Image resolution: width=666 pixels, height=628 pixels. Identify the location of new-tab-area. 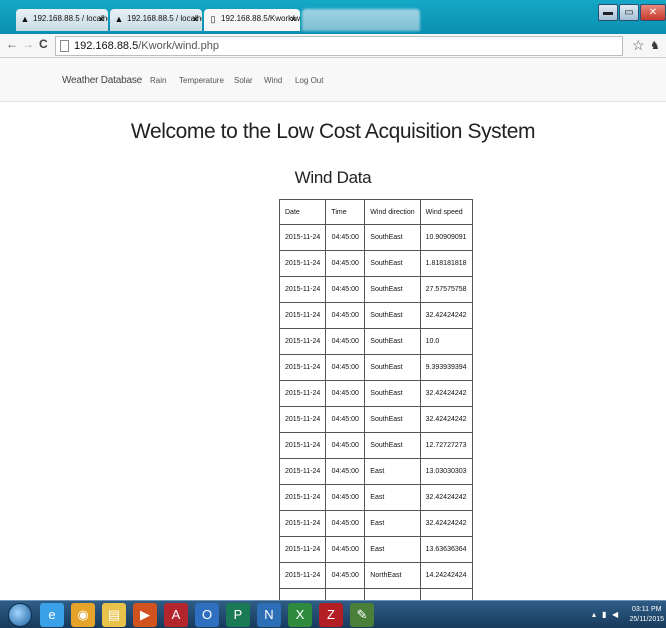
(361, 20).